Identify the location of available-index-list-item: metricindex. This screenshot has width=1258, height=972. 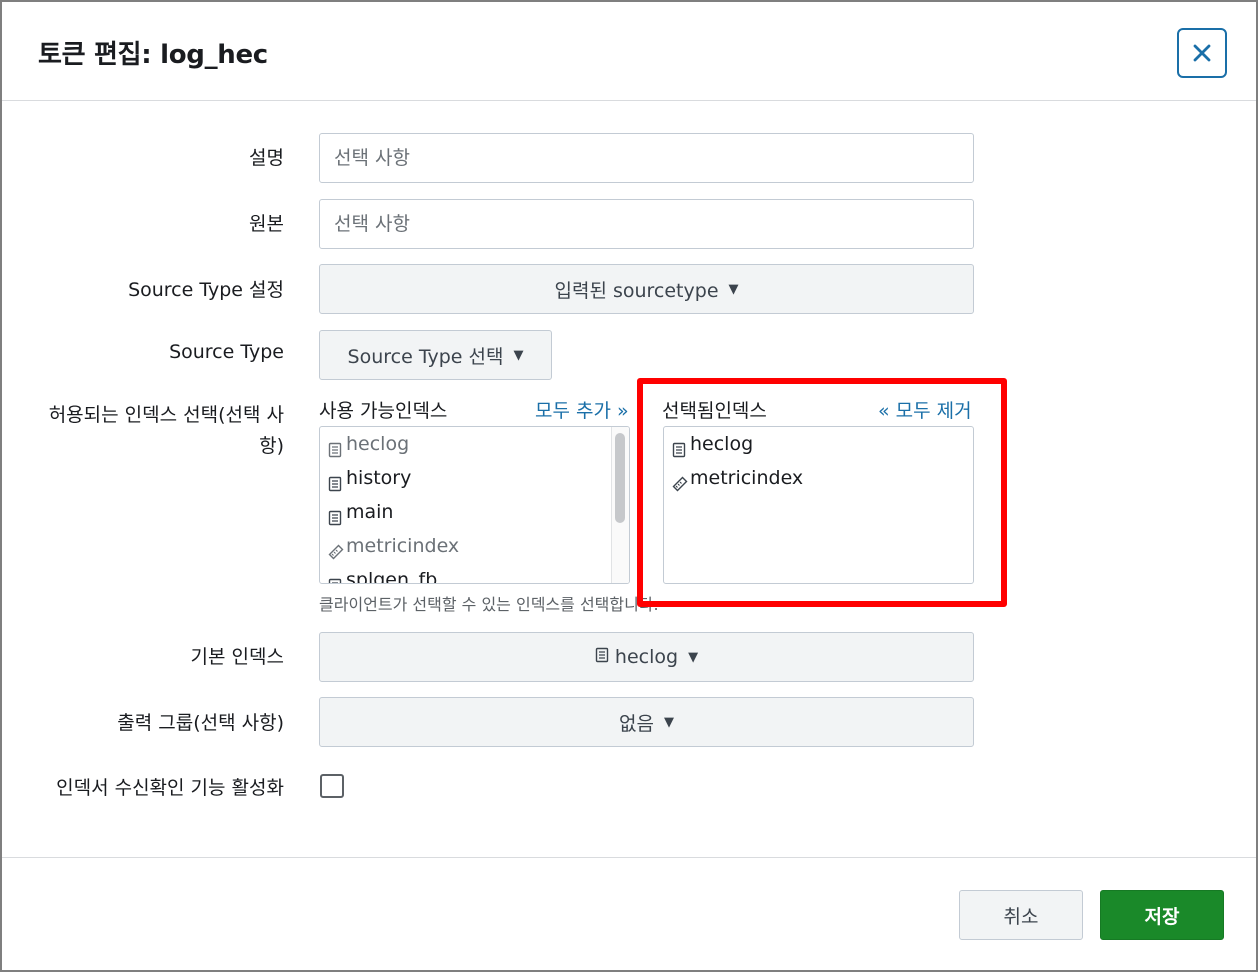
(474, 546).